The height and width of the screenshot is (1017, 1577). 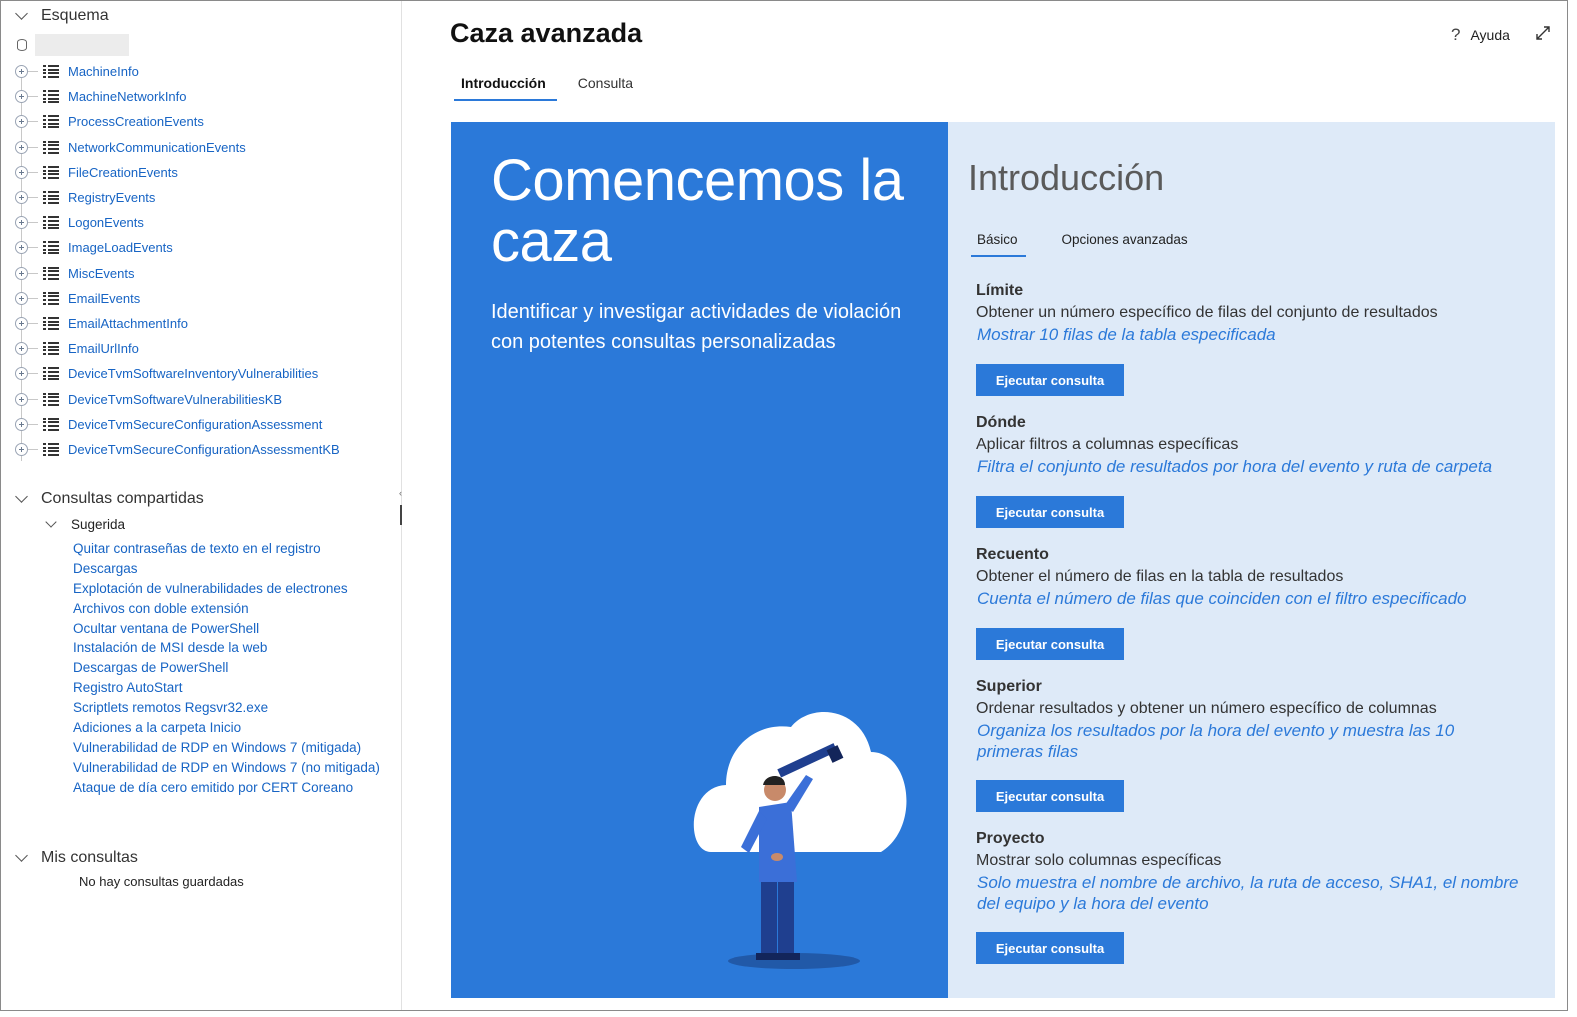 I want to click on schema-table-label: MachineNetworkInfo, so click(x=127, y=97).